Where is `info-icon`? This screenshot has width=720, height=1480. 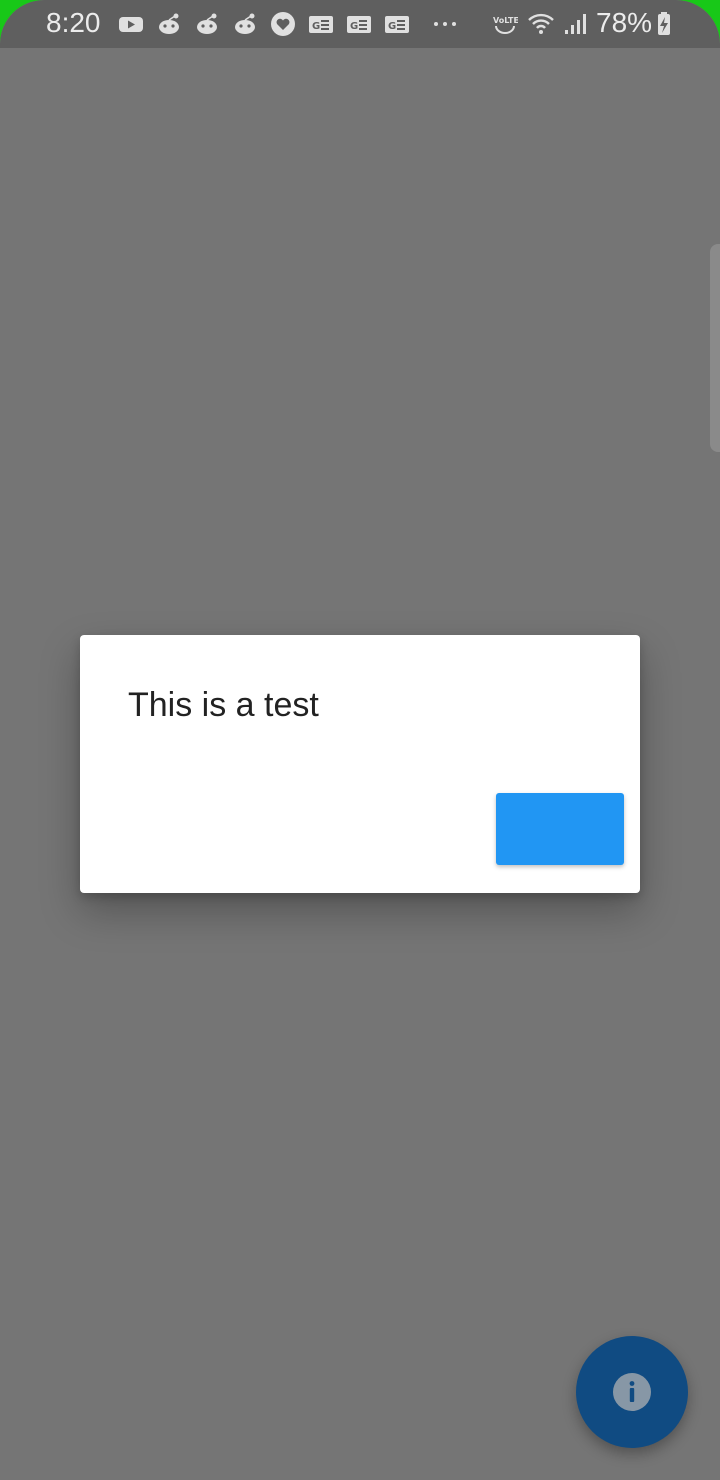
info-icon is located at coordinates (632, 1392).